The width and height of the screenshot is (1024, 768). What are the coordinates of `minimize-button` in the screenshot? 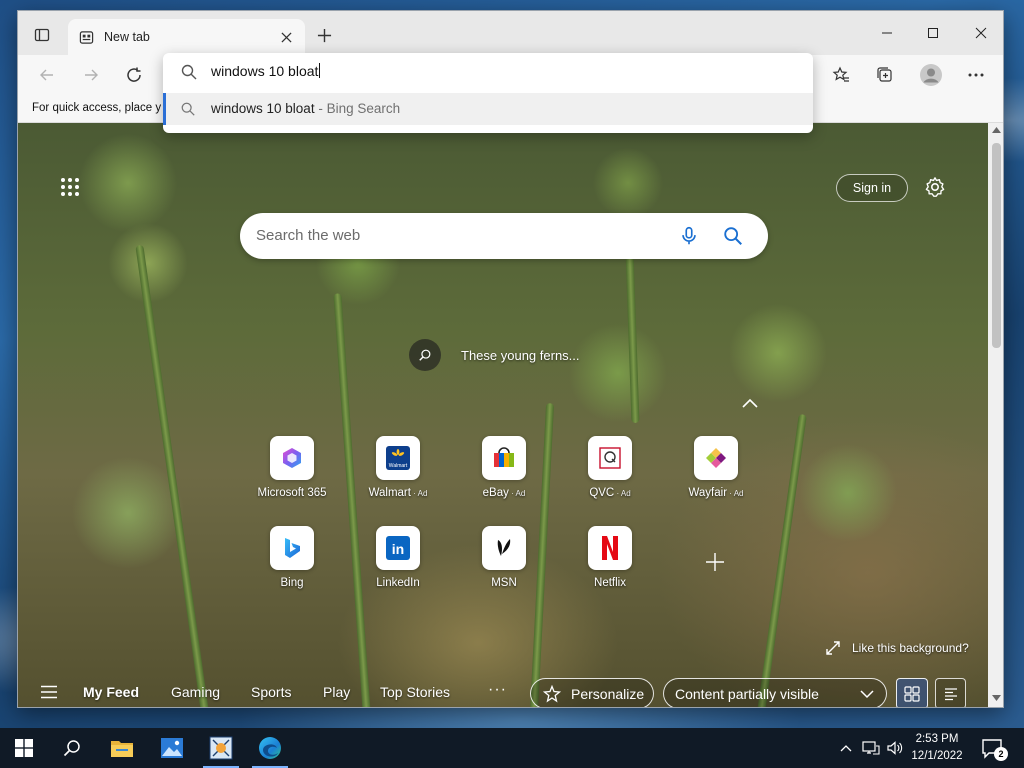 It's located at (887, 33).